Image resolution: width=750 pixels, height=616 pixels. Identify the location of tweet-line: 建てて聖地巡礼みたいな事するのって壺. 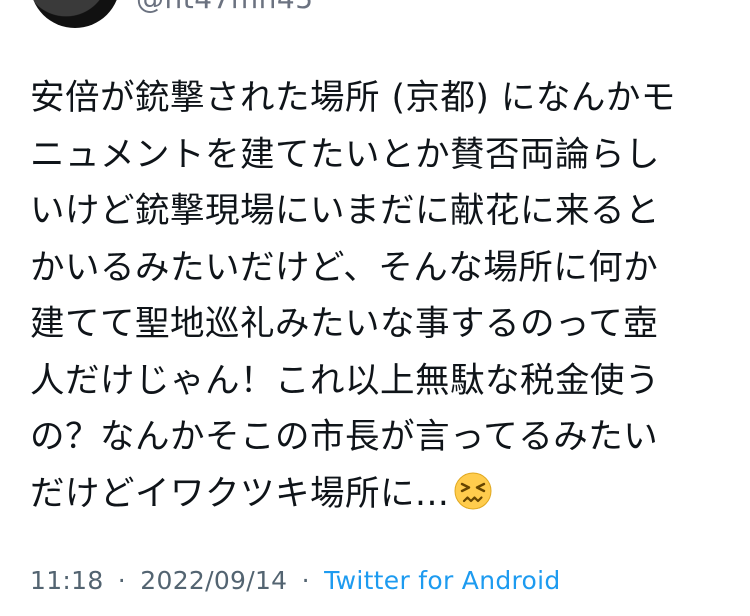
(344, 324).